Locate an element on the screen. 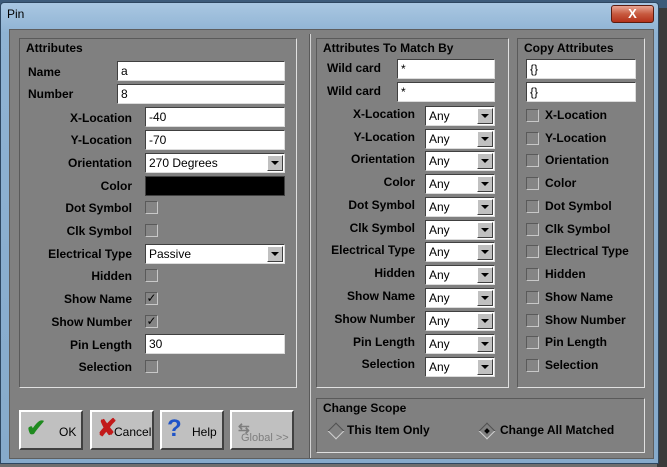 This screenshot has width=667, height=467. match-select-y-location: Any is located at coordinates (460, 139).